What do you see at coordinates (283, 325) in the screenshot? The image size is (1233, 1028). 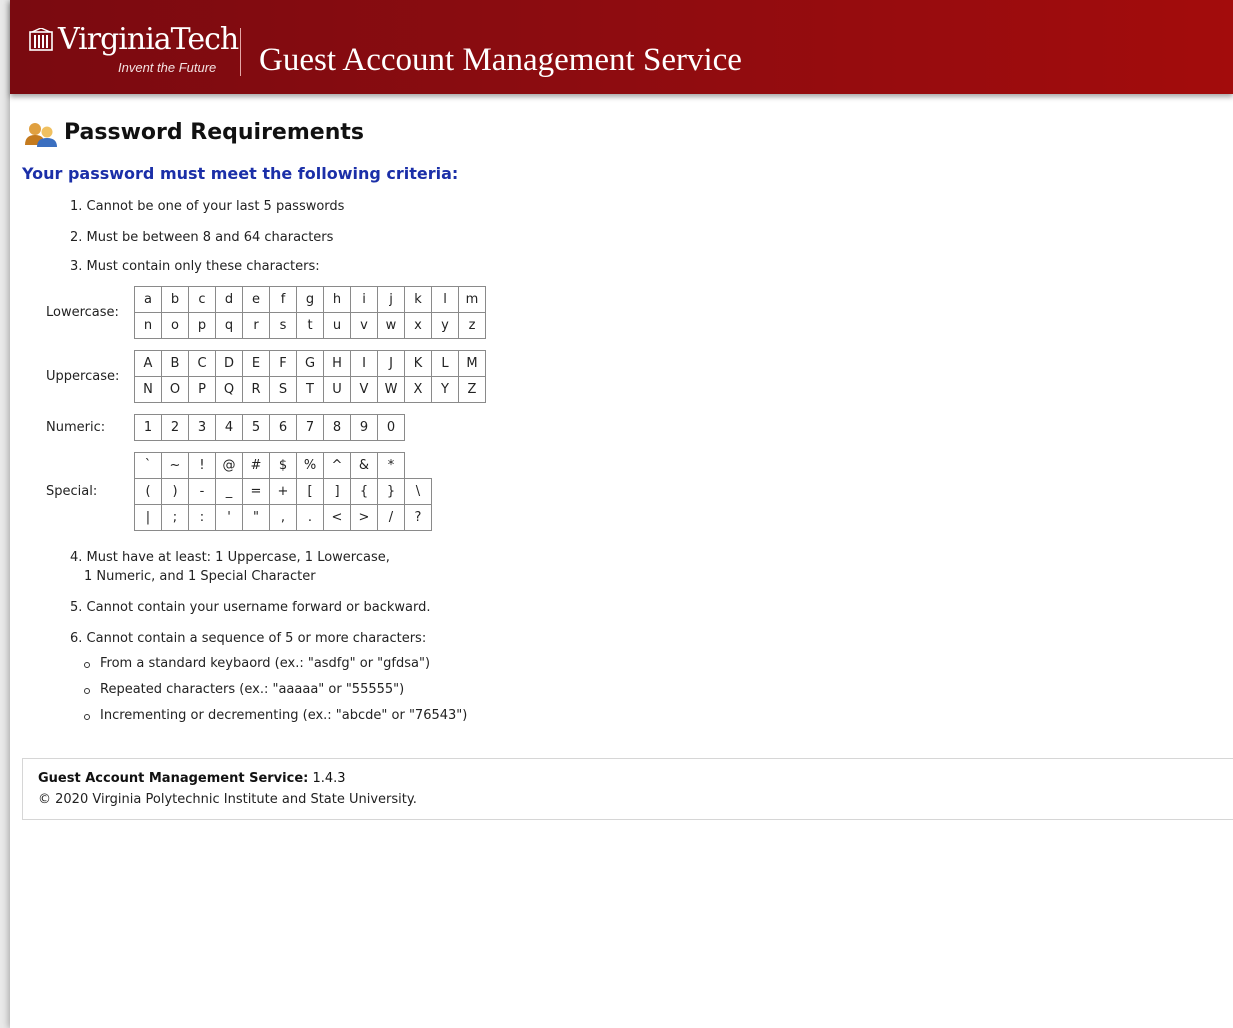 I see `lowercase-char-cell: s` at bounding box center [283, 325].